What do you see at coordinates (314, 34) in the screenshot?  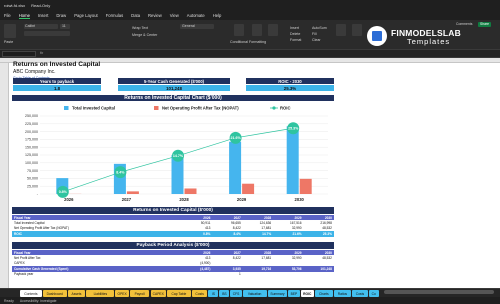 I see `fill-button: Fill` at bounding box center [314, 34].